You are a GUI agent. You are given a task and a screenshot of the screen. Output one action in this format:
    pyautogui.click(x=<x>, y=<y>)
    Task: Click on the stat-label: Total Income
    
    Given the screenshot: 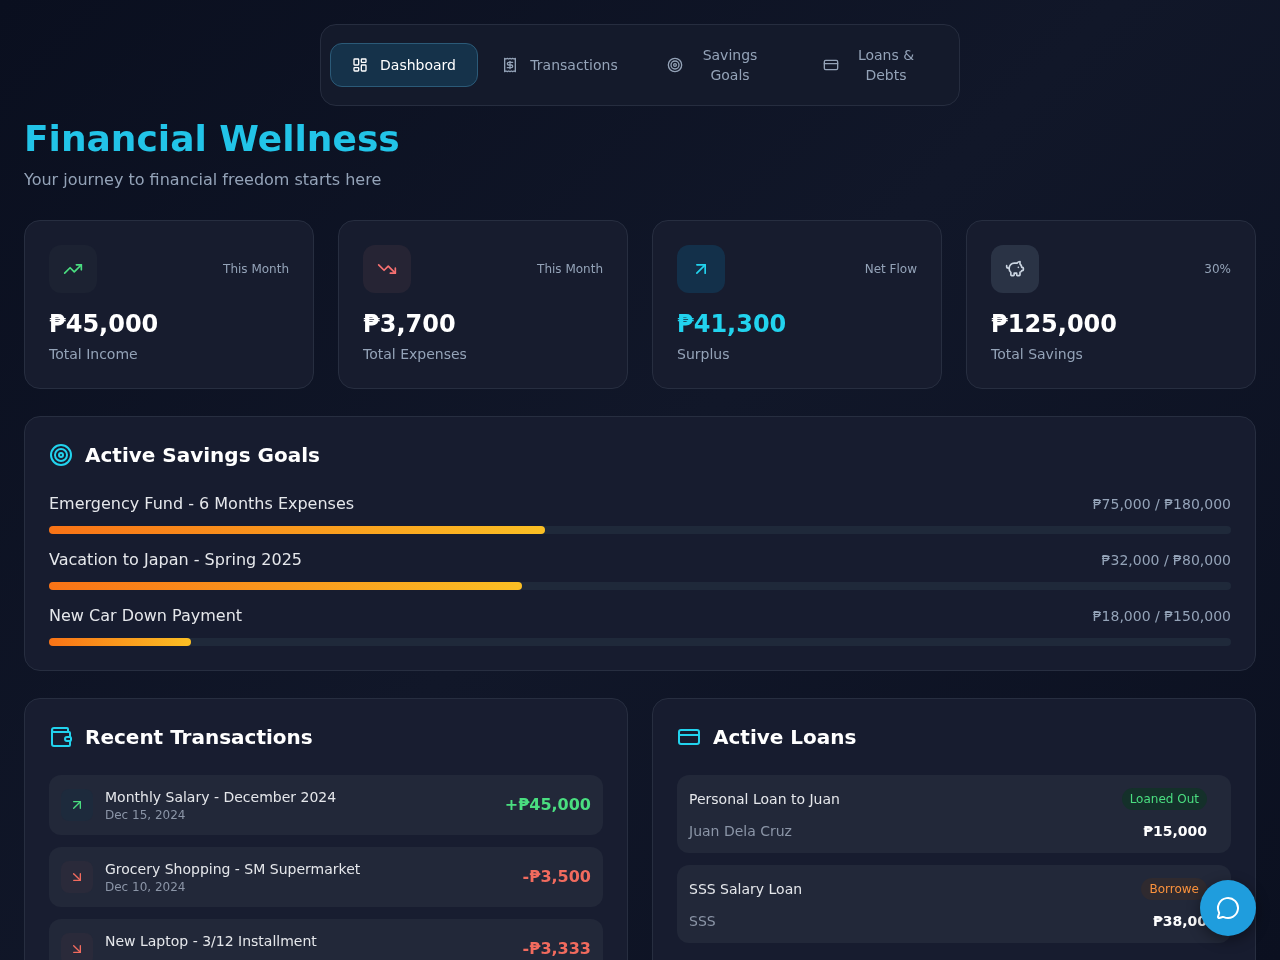 What is the action you would take?
    pyautogui.click(x=94, y=354)
    